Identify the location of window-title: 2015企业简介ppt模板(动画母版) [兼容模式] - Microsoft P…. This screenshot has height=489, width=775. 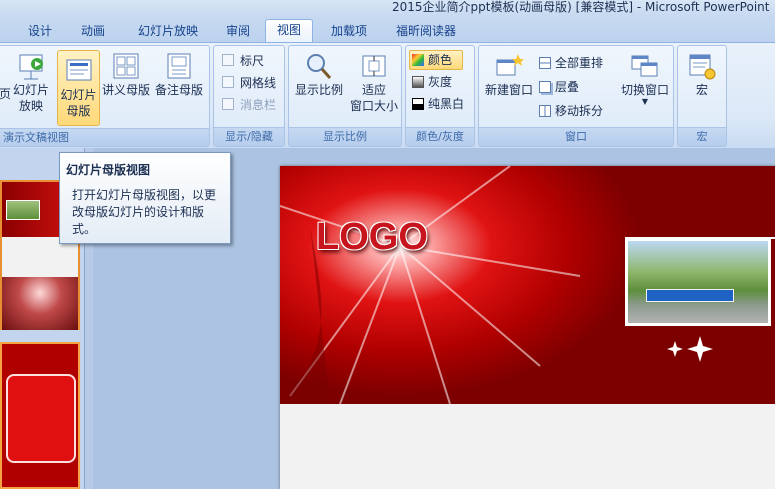
(581, 7).